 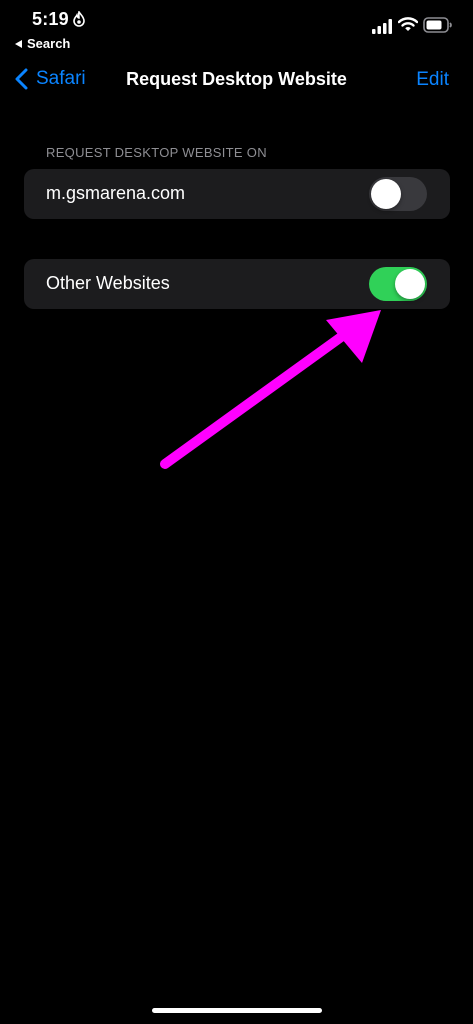 I want to click on home-indicator, so click(x=237, y=1010).